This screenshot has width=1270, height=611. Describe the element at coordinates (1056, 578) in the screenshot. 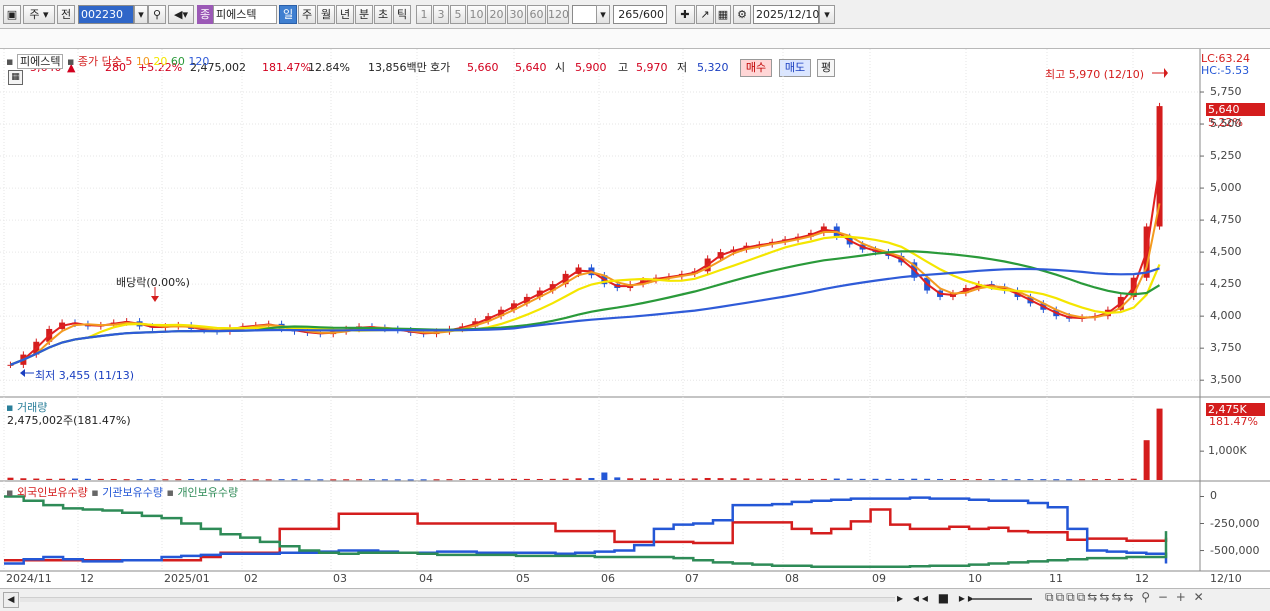

I see `x-tick-label: 11` at that location.